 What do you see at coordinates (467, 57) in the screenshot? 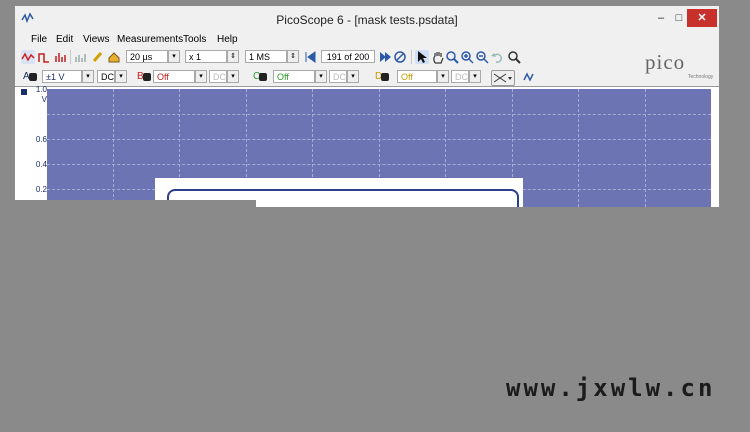
I see `zoom-in-icon` at bounding box center [467, 57].